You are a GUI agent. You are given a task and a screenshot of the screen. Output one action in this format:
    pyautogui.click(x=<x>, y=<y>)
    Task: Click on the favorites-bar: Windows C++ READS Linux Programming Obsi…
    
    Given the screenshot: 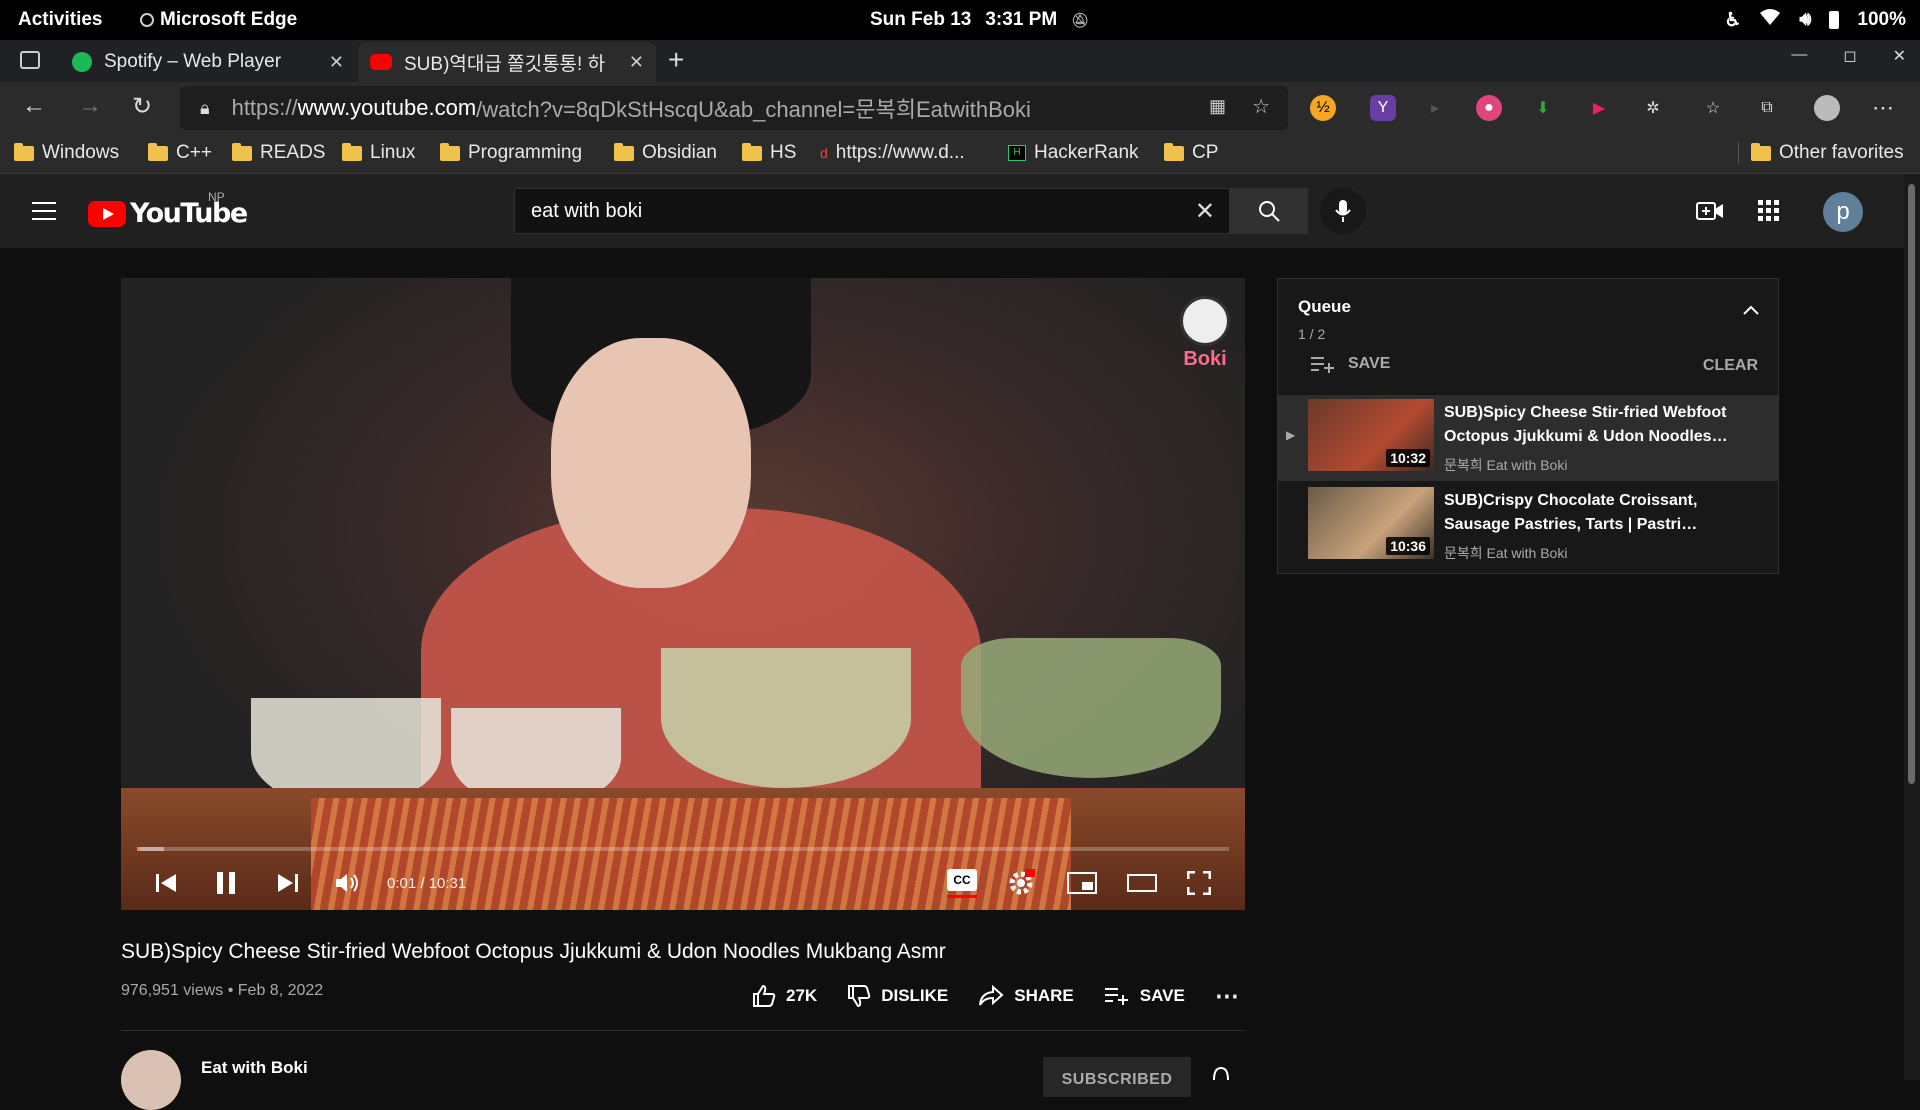 What is the action you would take?
    pyautogui.click(x=960, y=154)
    